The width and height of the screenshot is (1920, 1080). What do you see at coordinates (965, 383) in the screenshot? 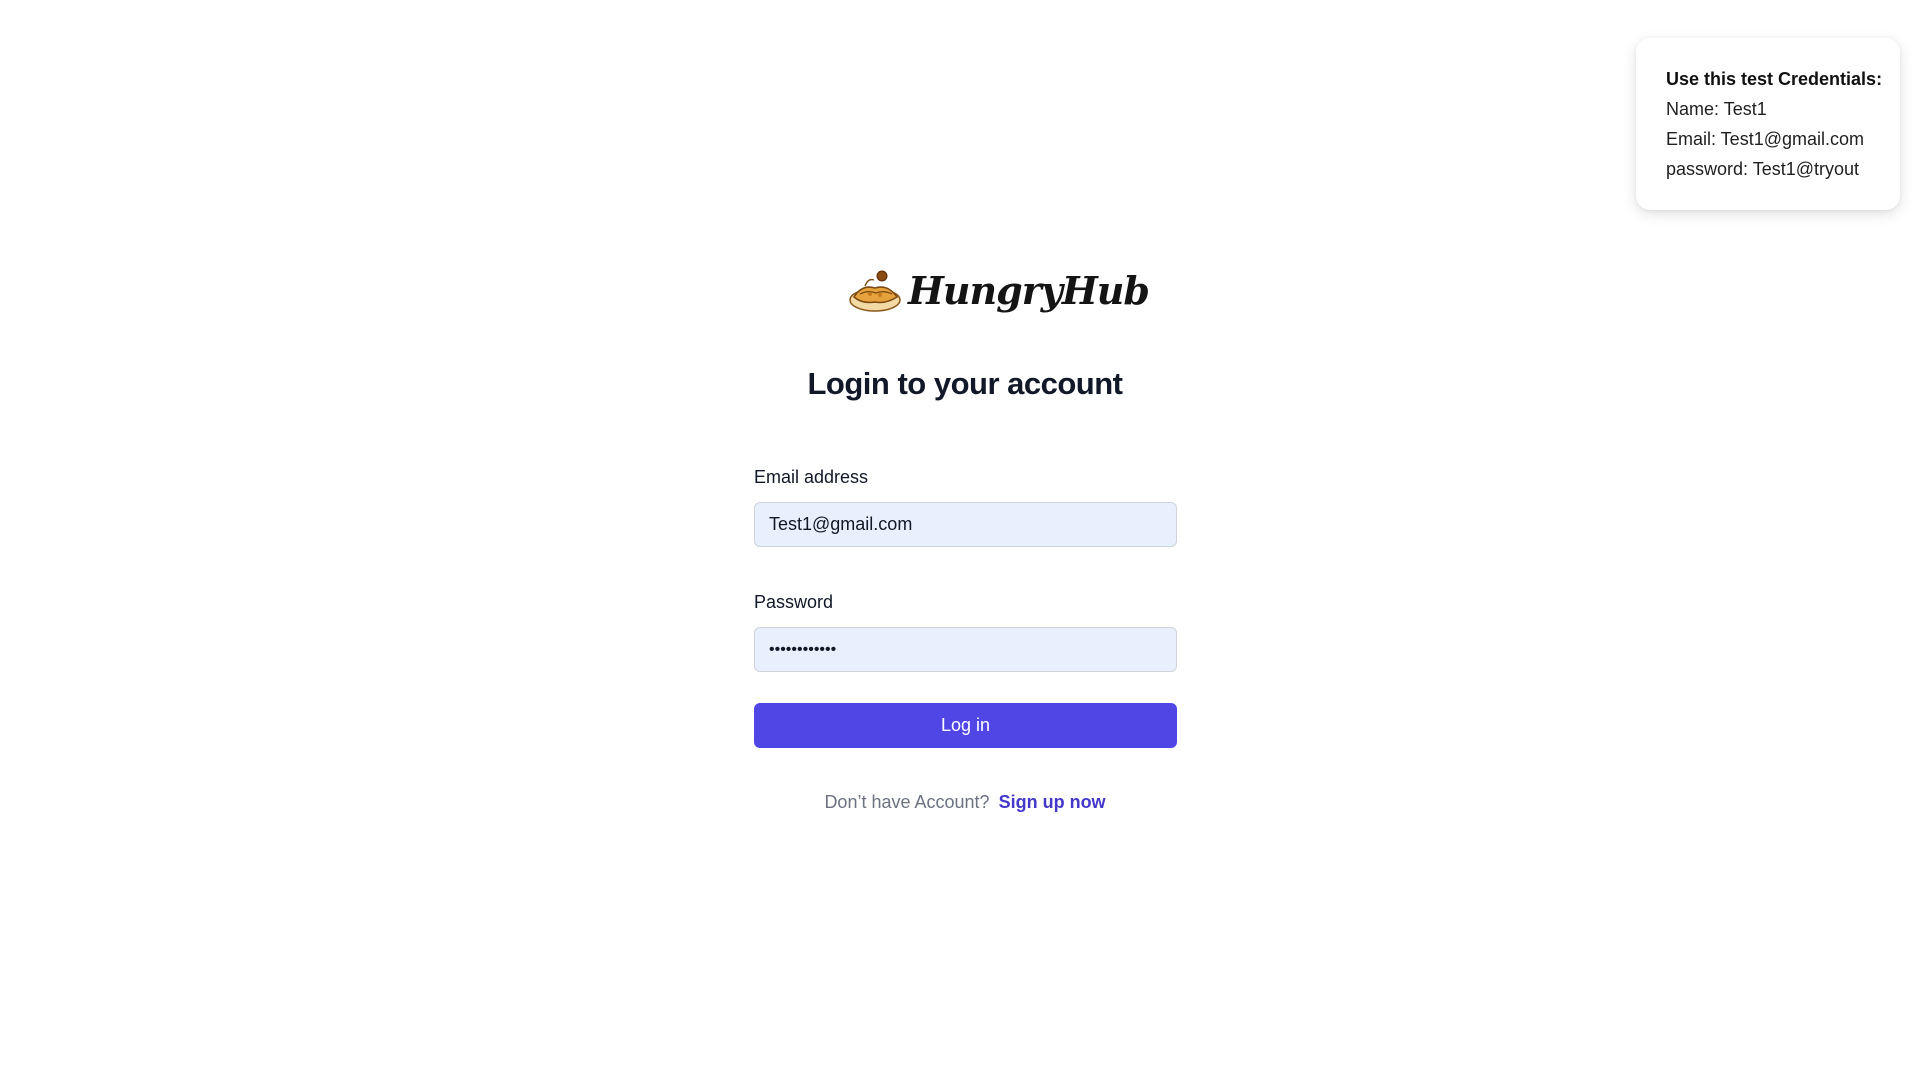
I see `page-title: Login to your account` at bounding box center [965, 383].